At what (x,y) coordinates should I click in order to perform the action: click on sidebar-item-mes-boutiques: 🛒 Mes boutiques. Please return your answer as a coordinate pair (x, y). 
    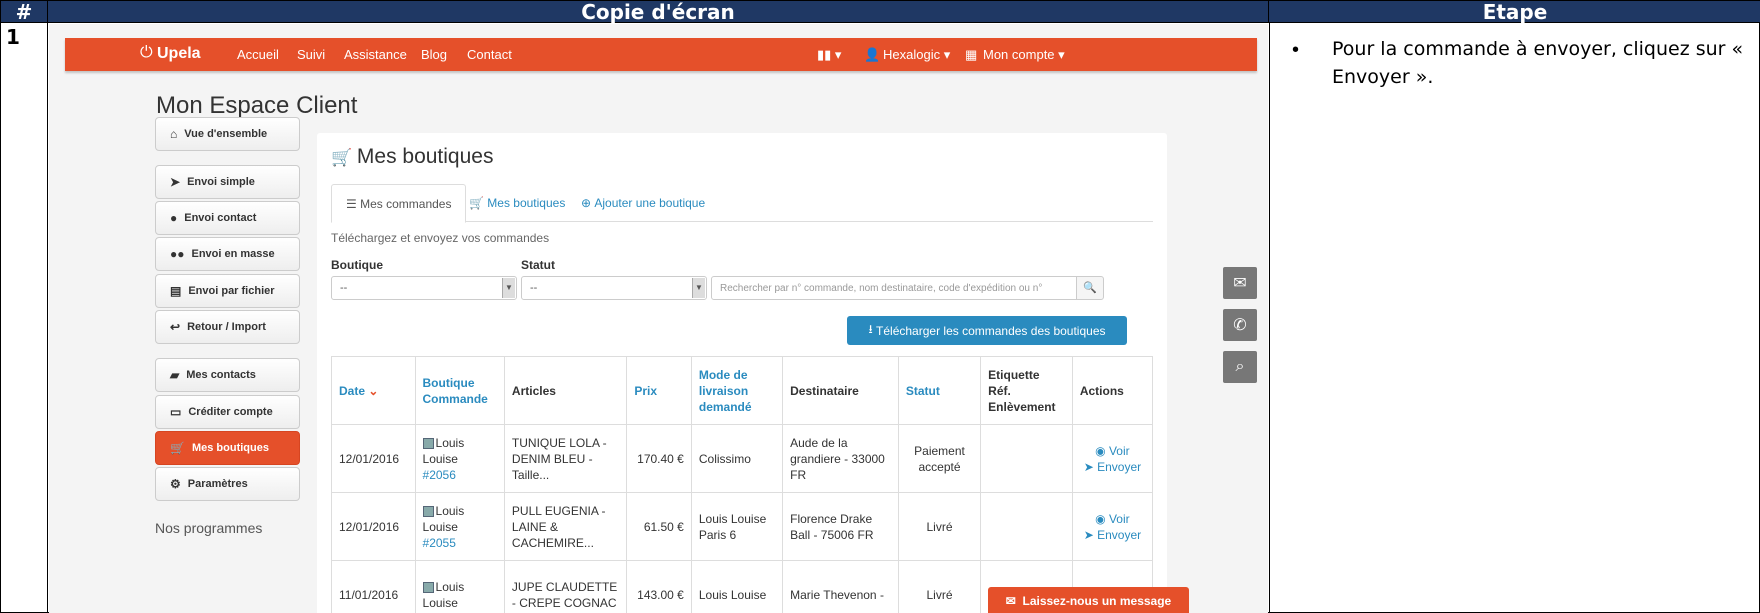
    Looking at the image, I should click on (227, 448).